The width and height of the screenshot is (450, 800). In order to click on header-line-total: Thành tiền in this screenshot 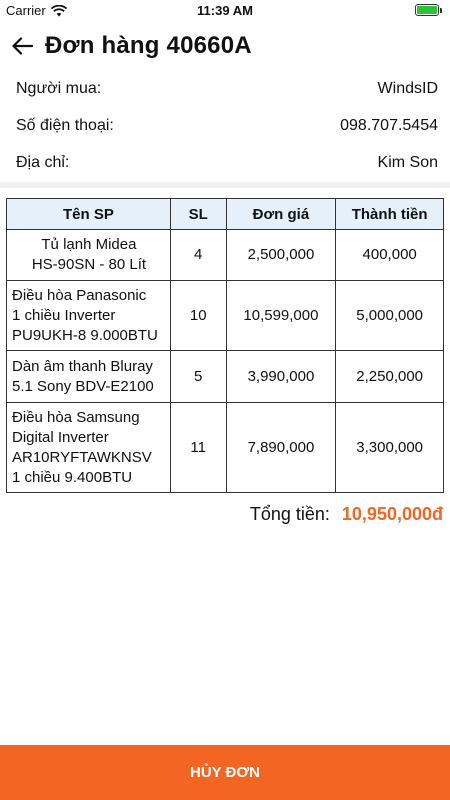, I will do `click(389, 214)`.